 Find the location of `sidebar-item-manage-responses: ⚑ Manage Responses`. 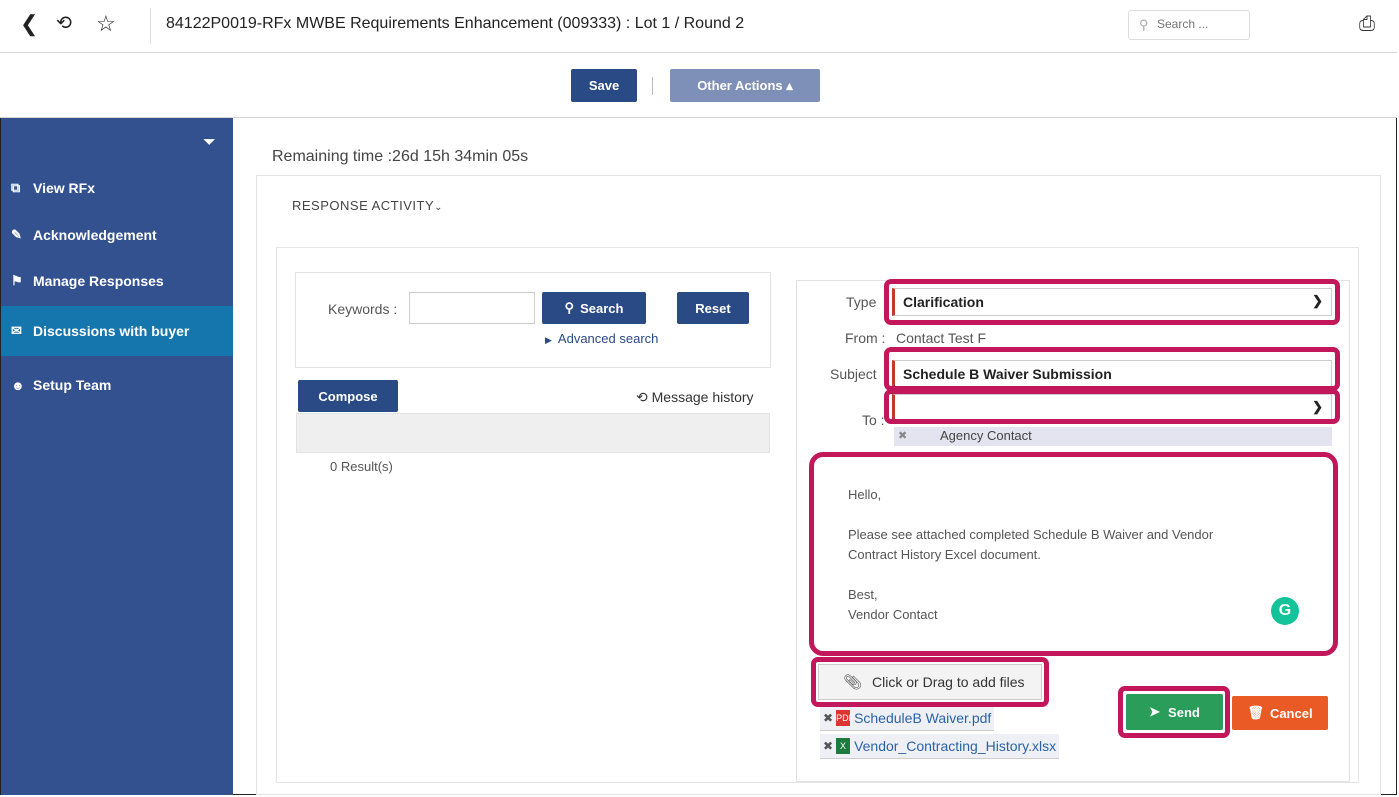

sidebar-item-manage-responses: ⚑ Manage Responses is located at coordinates (117, 281).